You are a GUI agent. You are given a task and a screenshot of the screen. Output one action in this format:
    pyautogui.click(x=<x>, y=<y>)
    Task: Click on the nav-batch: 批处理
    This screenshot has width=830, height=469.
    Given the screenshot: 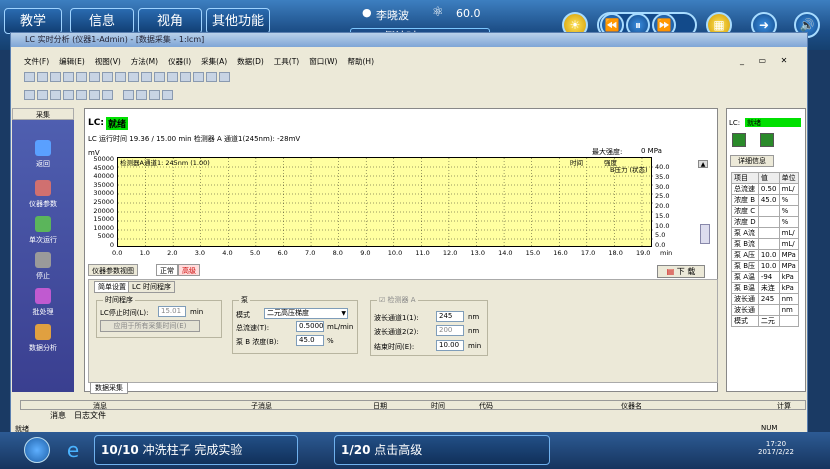 What is the action you would take?
    pyautogui.click(x=43, y=302)
    